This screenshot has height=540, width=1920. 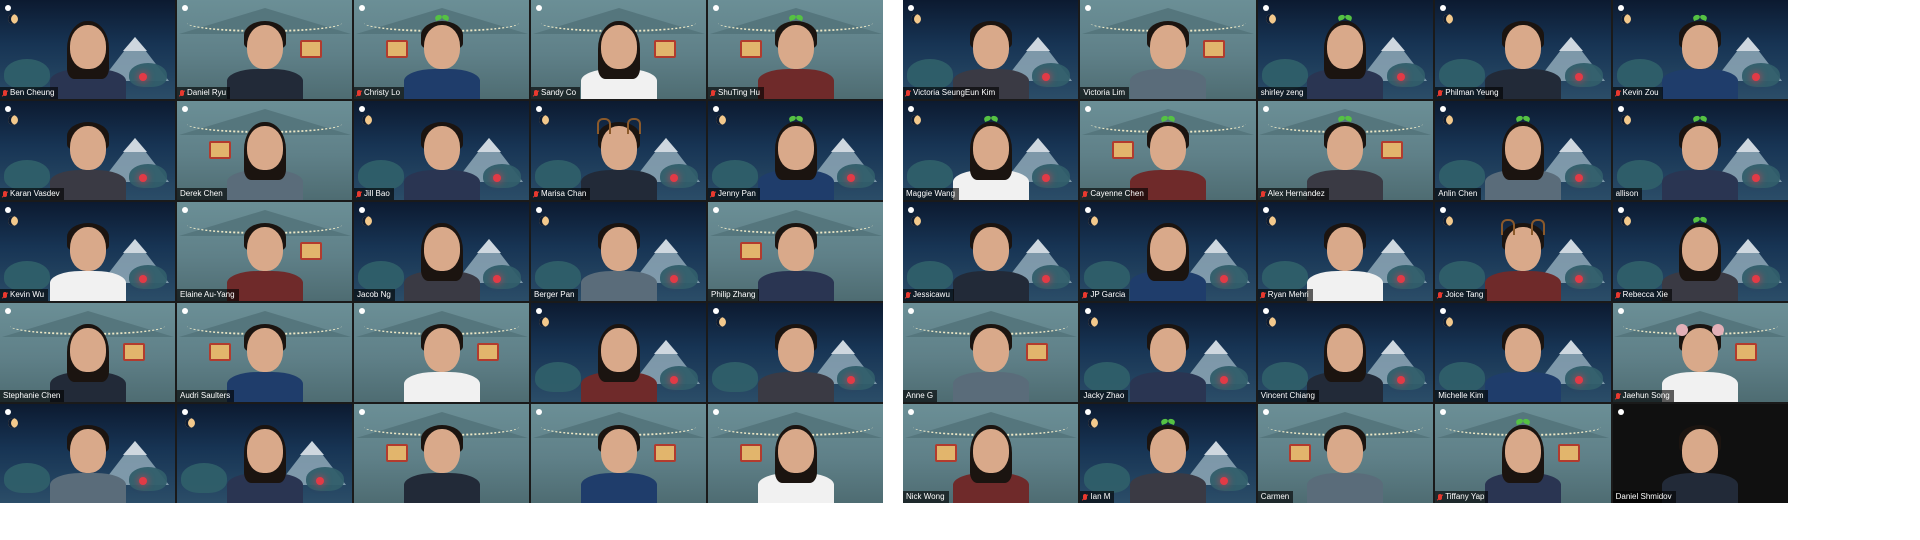 What do you see at coordinates (441, 251) in the screenshot?
I see `participant-video-tile: Jacob Ng` at bounding box center [441, 251].